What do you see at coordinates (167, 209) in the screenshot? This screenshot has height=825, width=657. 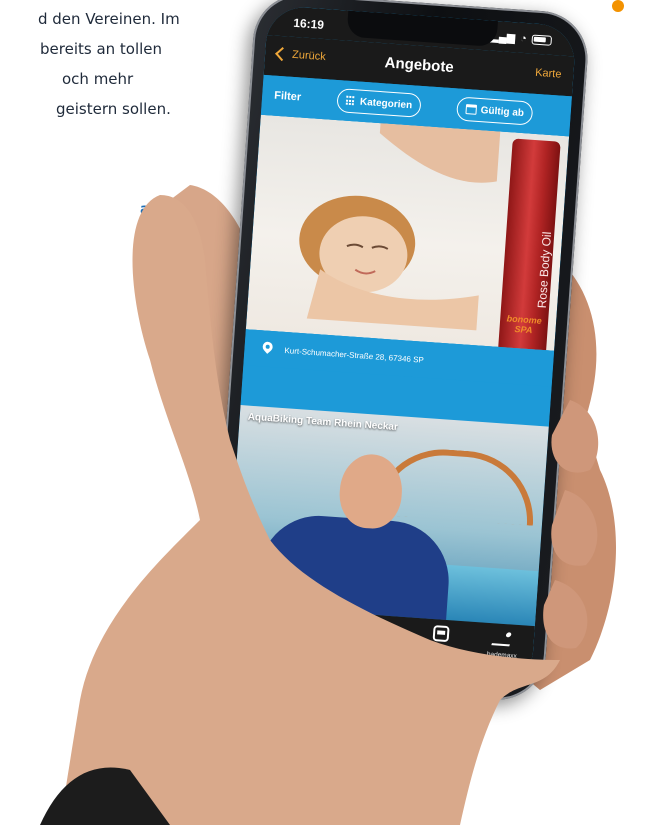 I see `article-heading: altung` at bounding box center [167, 209].